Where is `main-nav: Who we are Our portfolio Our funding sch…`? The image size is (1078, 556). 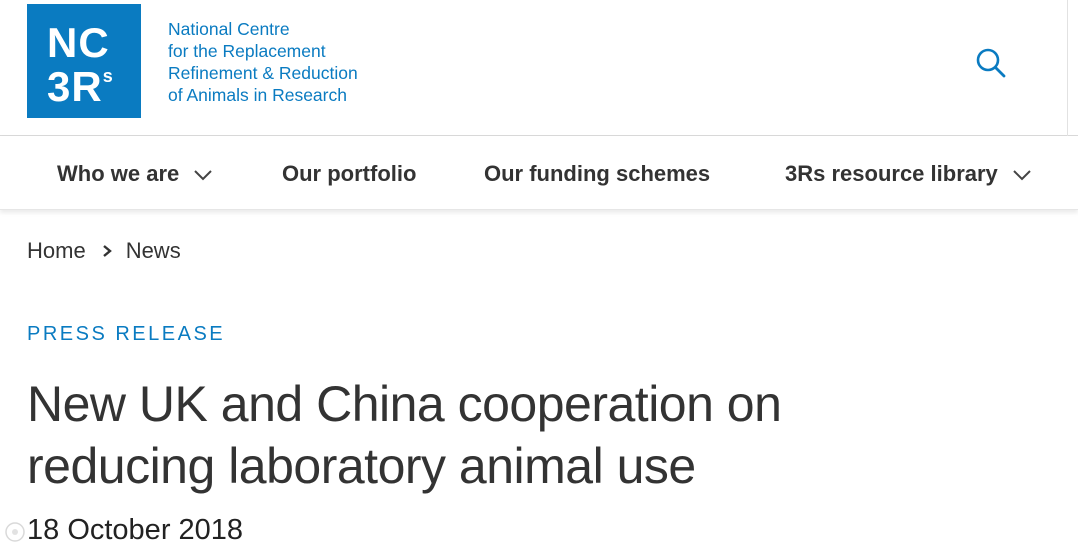 main-nav: Who we are Our portfolio Our funding sch… is located at coordinates (539, 173).